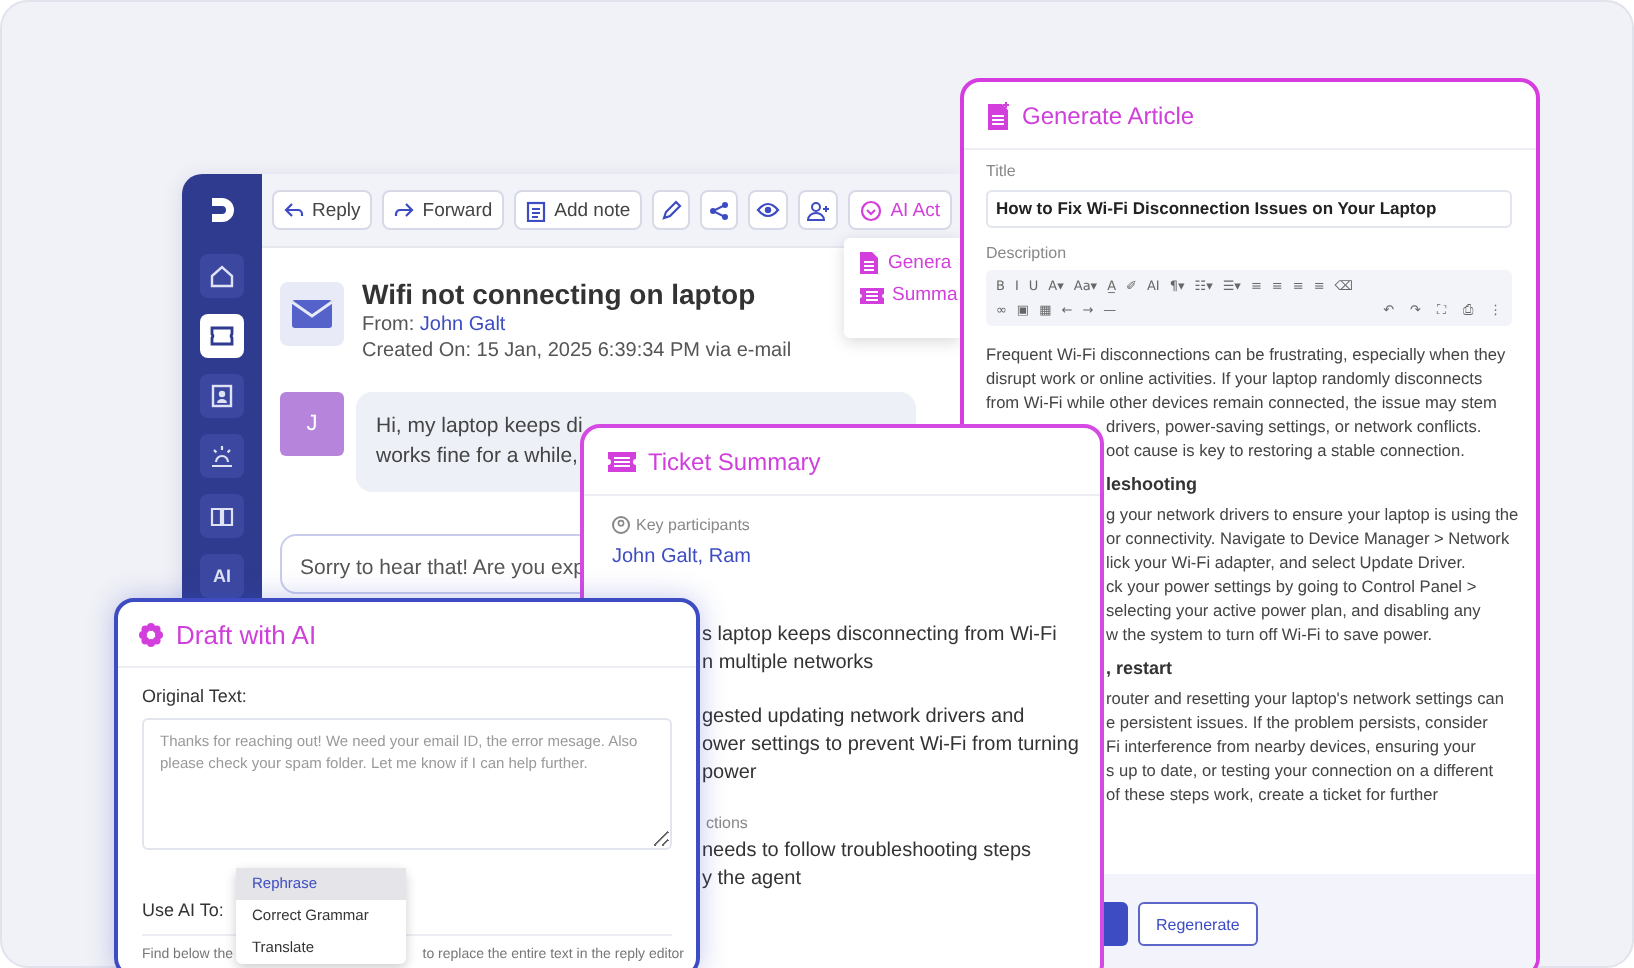 Image resolution: width=1634 pixels, height=968 pixels. I want to click on article-text: w the system to turn off Wi-Fi to save power., so click(1269, 633).